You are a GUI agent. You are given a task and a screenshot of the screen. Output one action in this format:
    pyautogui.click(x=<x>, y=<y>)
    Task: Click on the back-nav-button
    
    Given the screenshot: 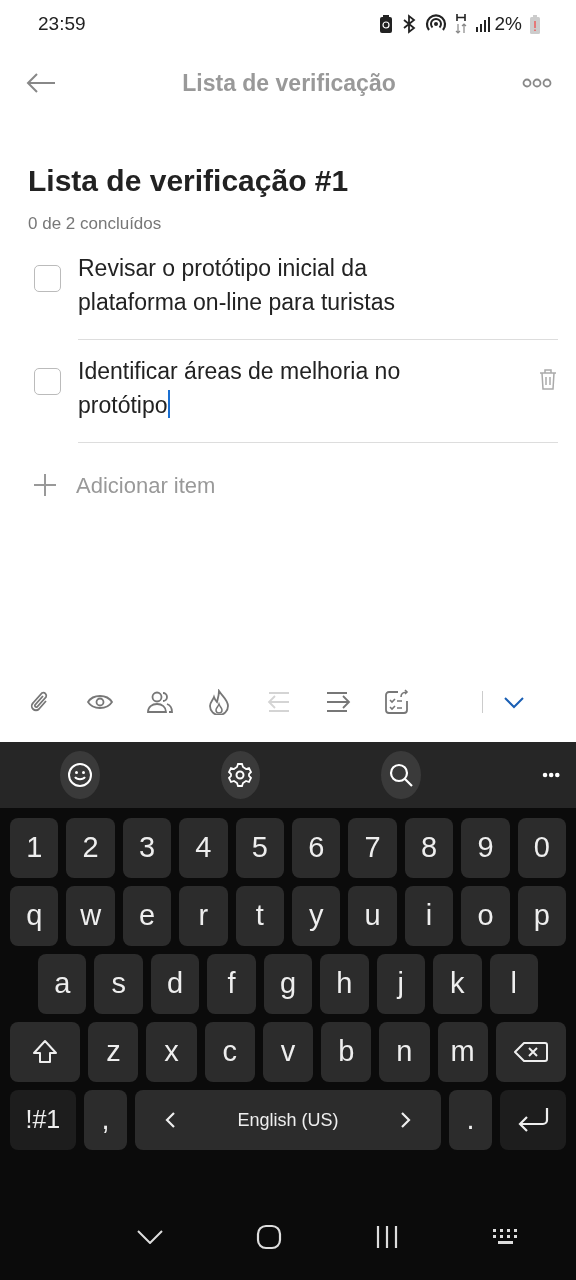 What is the action you would take?
    pyautogui.click(x=149, y=1237)
    